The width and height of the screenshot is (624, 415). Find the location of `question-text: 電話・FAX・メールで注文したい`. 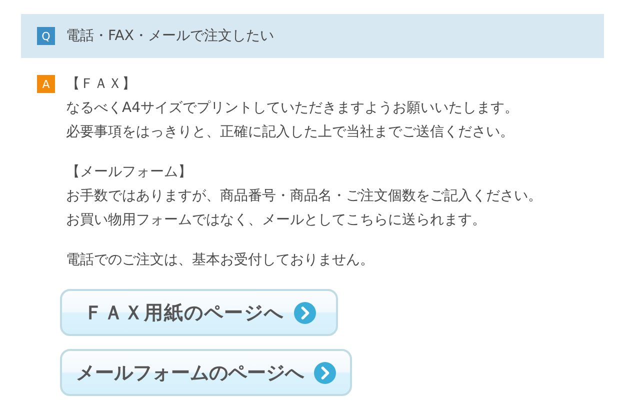

question-text: 電話・FAX・メールで注文したい is located at coordinates (170, 36).